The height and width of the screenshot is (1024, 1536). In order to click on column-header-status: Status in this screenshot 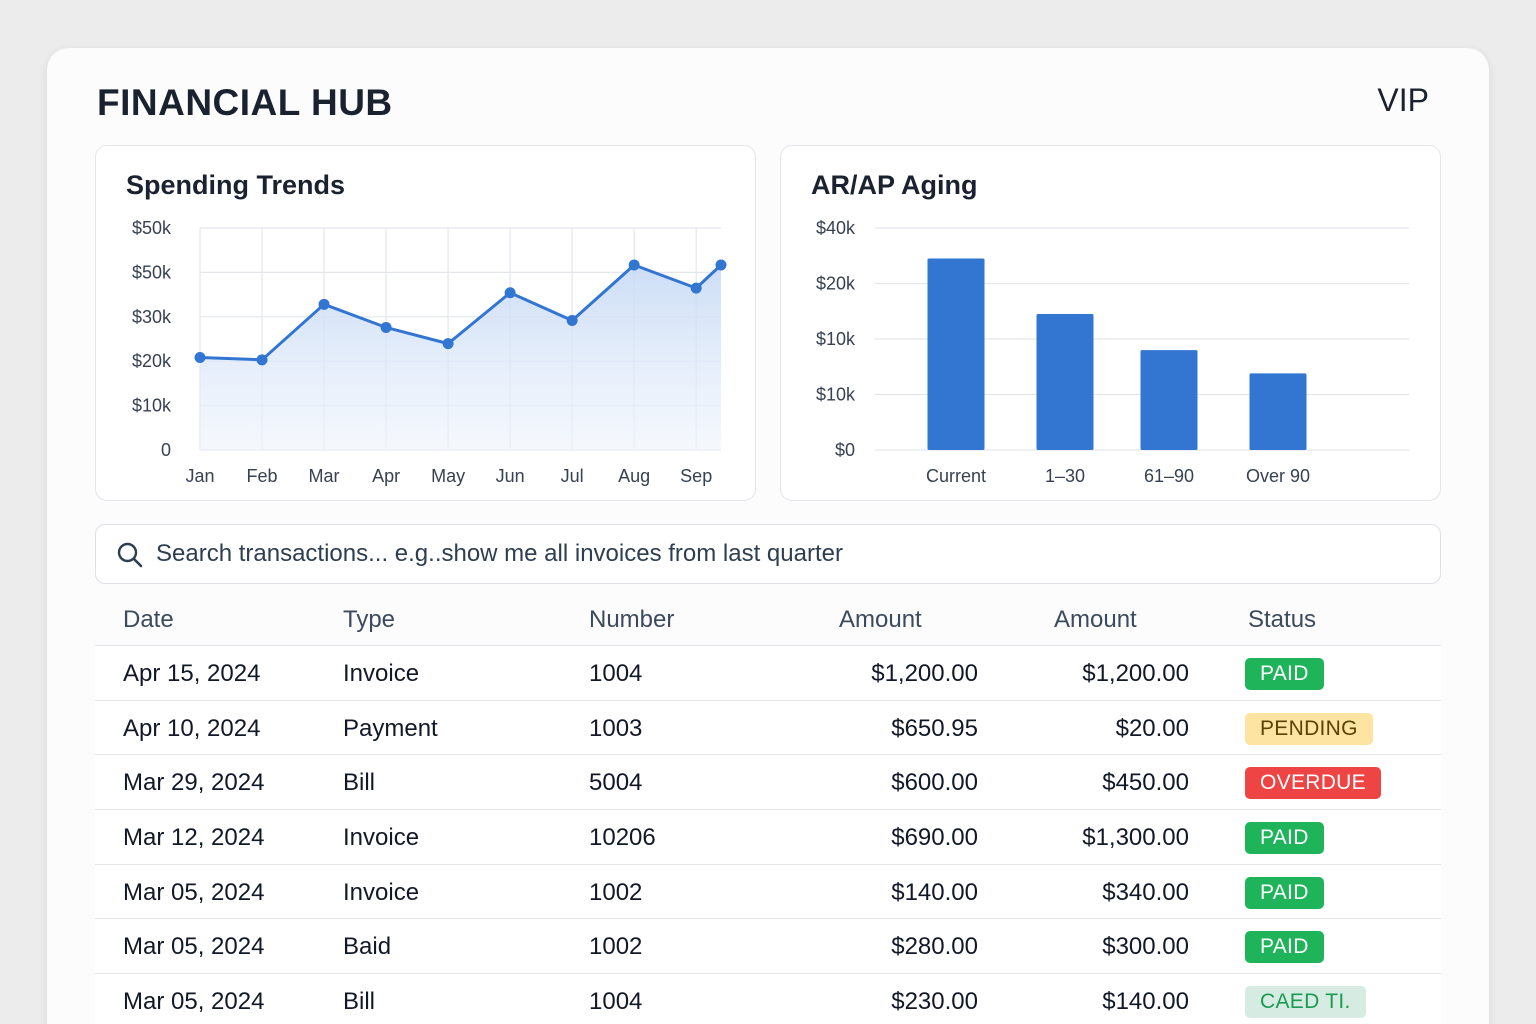, I will do `click(1282, 620)`.